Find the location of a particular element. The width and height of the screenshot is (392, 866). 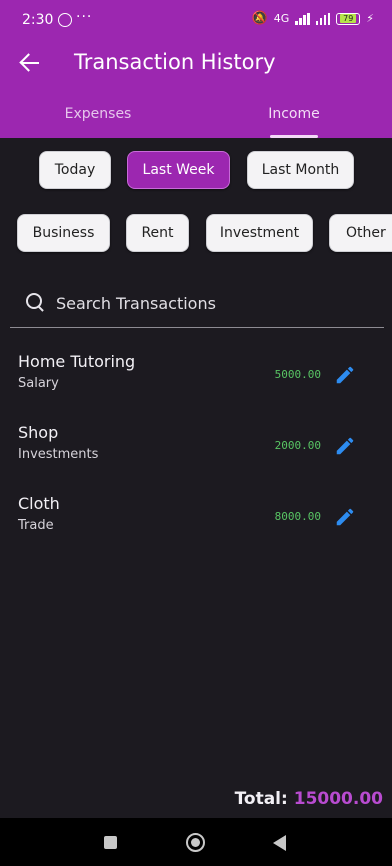

search-bar is located at coordinates (197, 305).